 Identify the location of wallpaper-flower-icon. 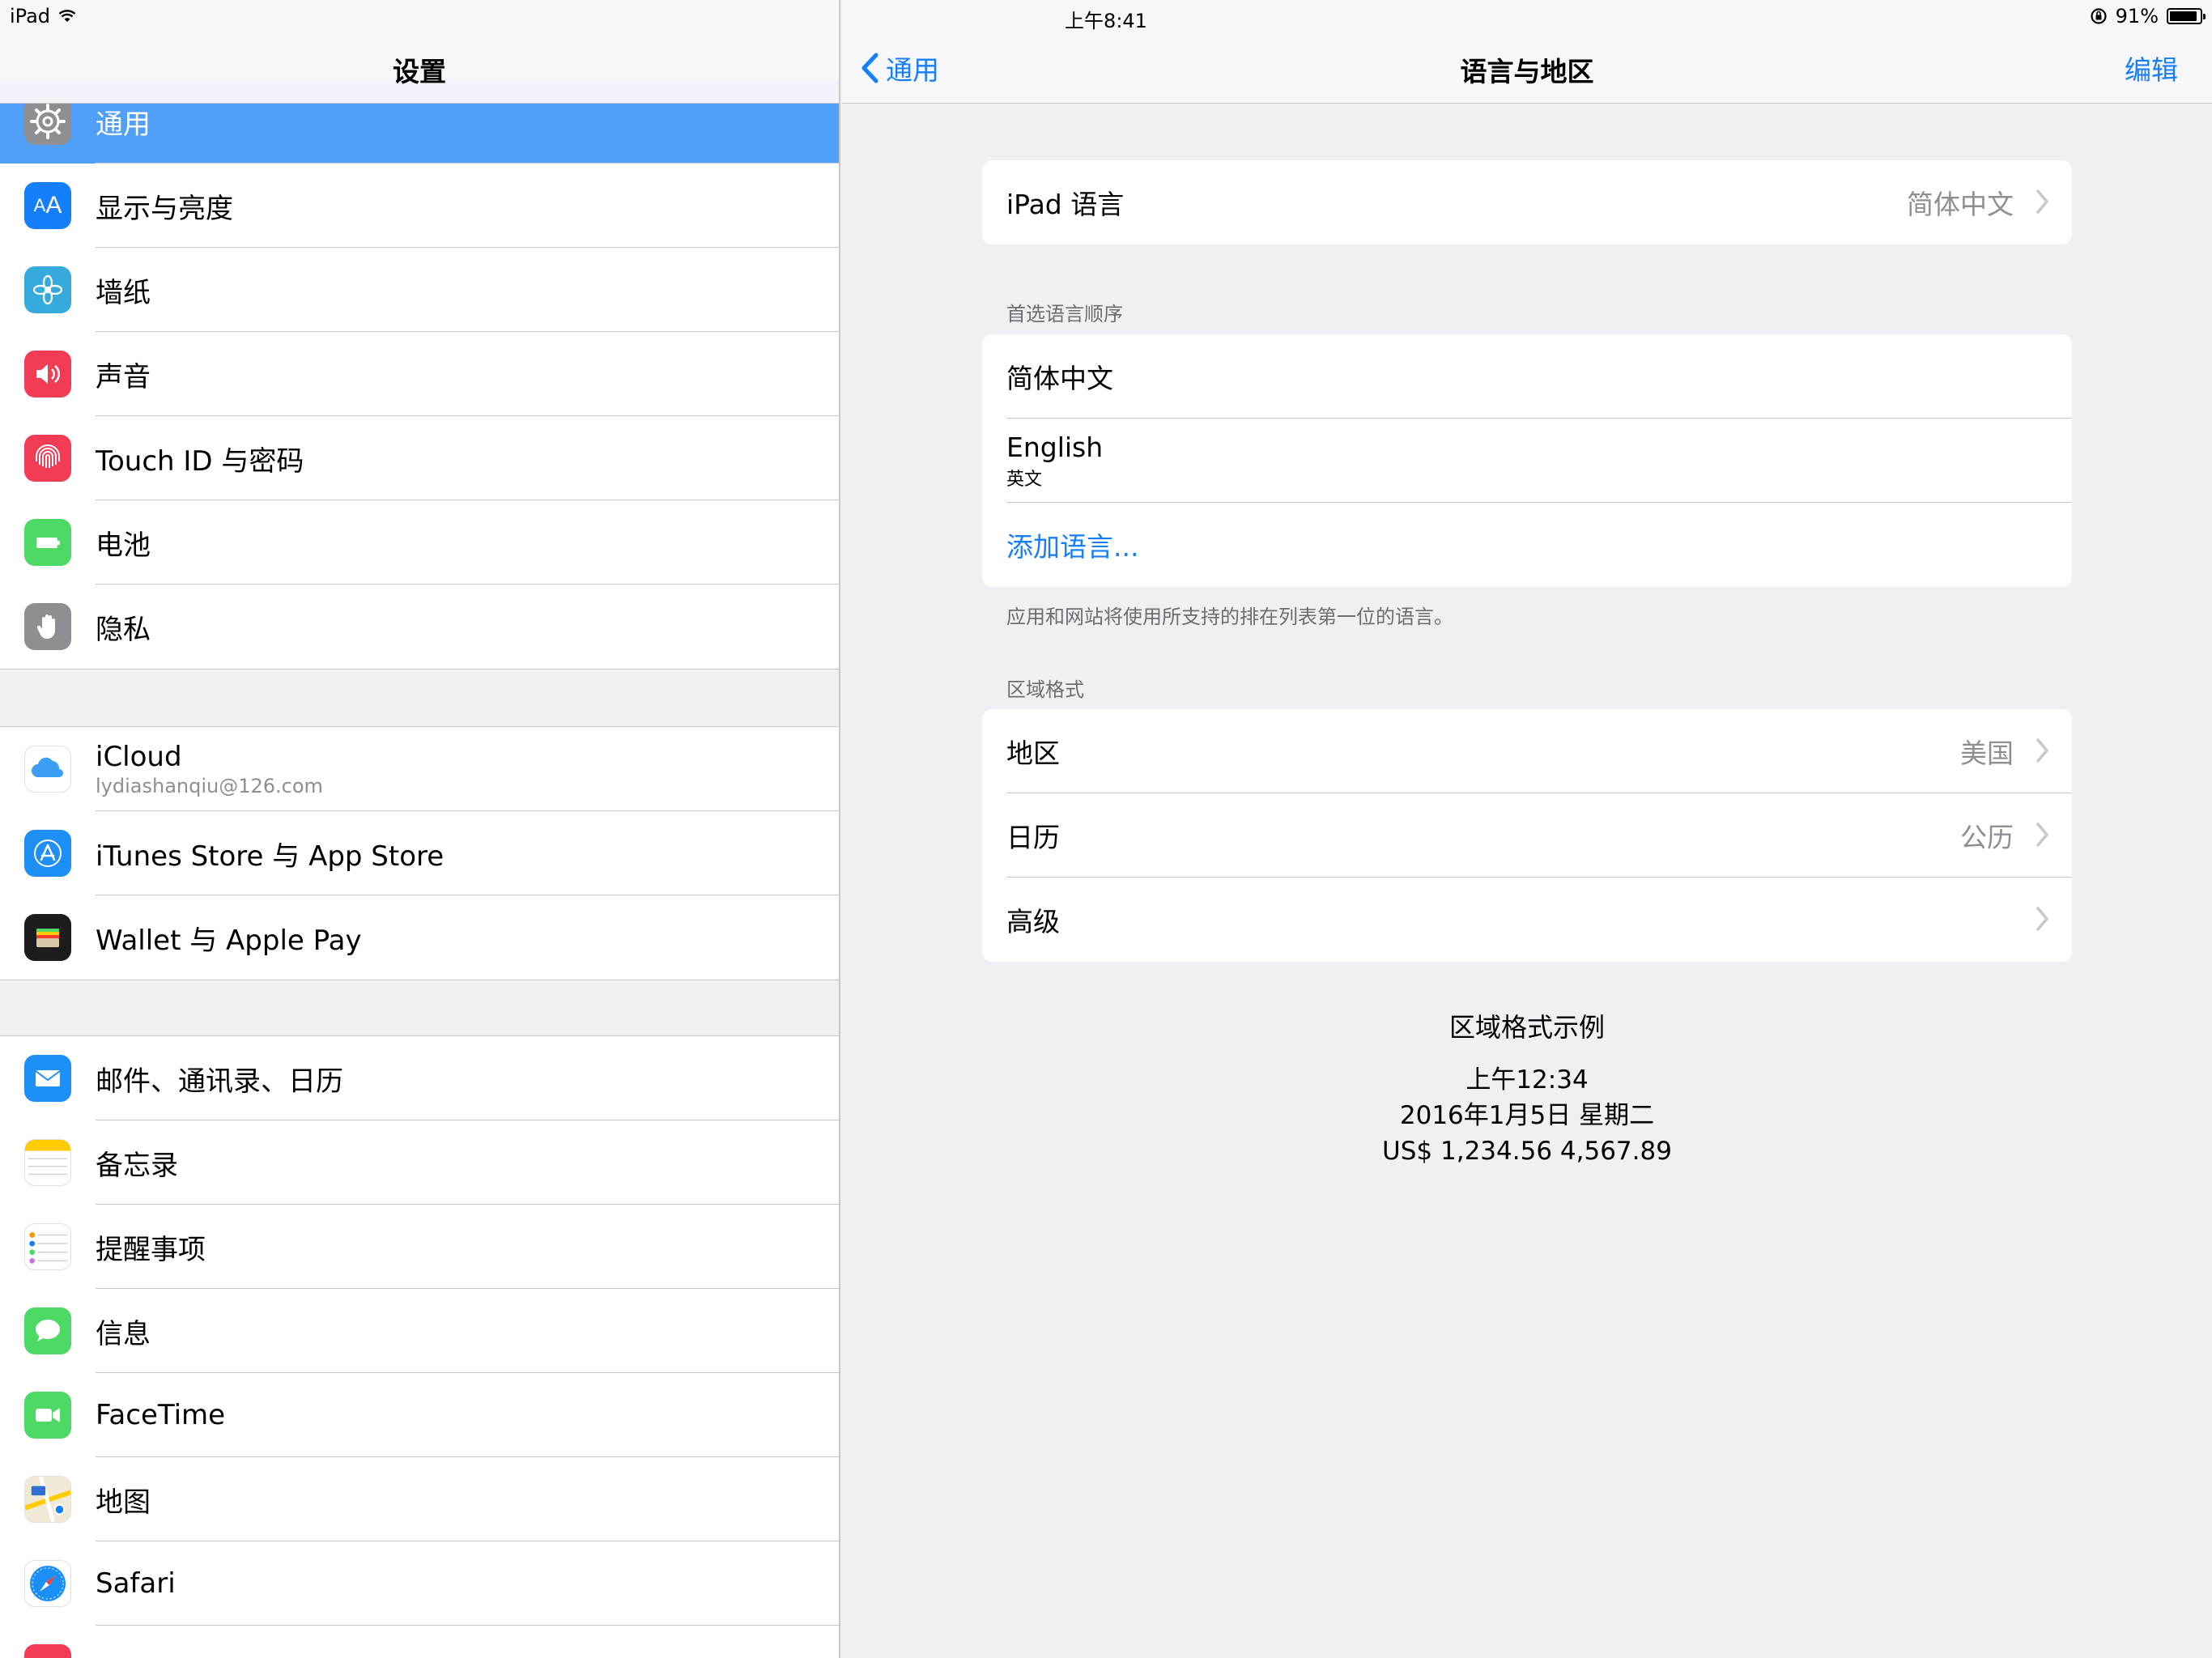
(48, 289).